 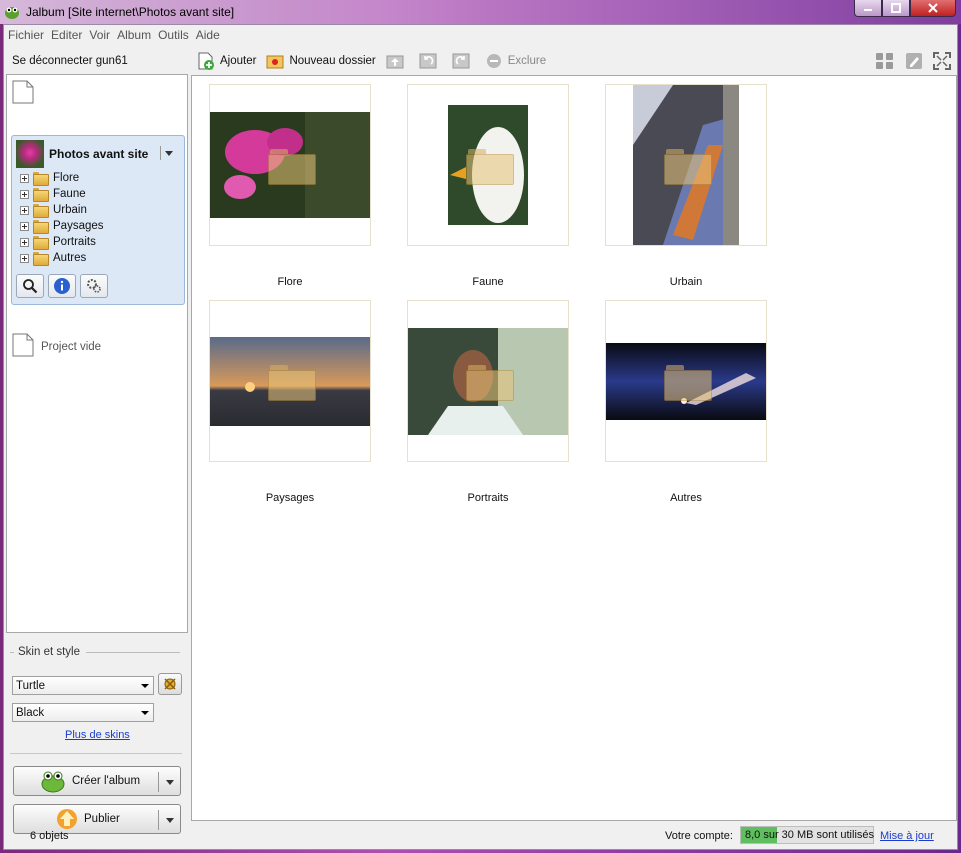 I want to click on info-icon, so click(x=62, y=286).